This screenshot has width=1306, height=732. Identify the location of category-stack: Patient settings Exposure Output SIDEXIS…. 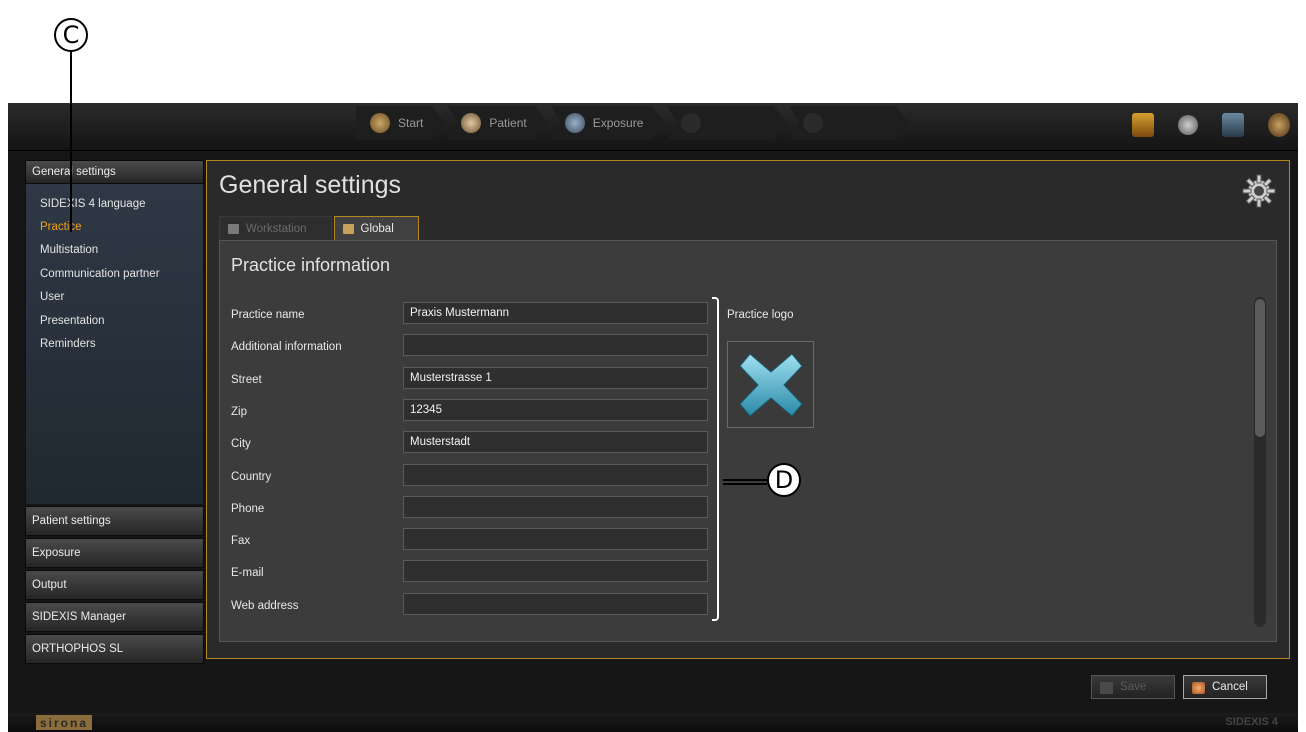
(114, 585).